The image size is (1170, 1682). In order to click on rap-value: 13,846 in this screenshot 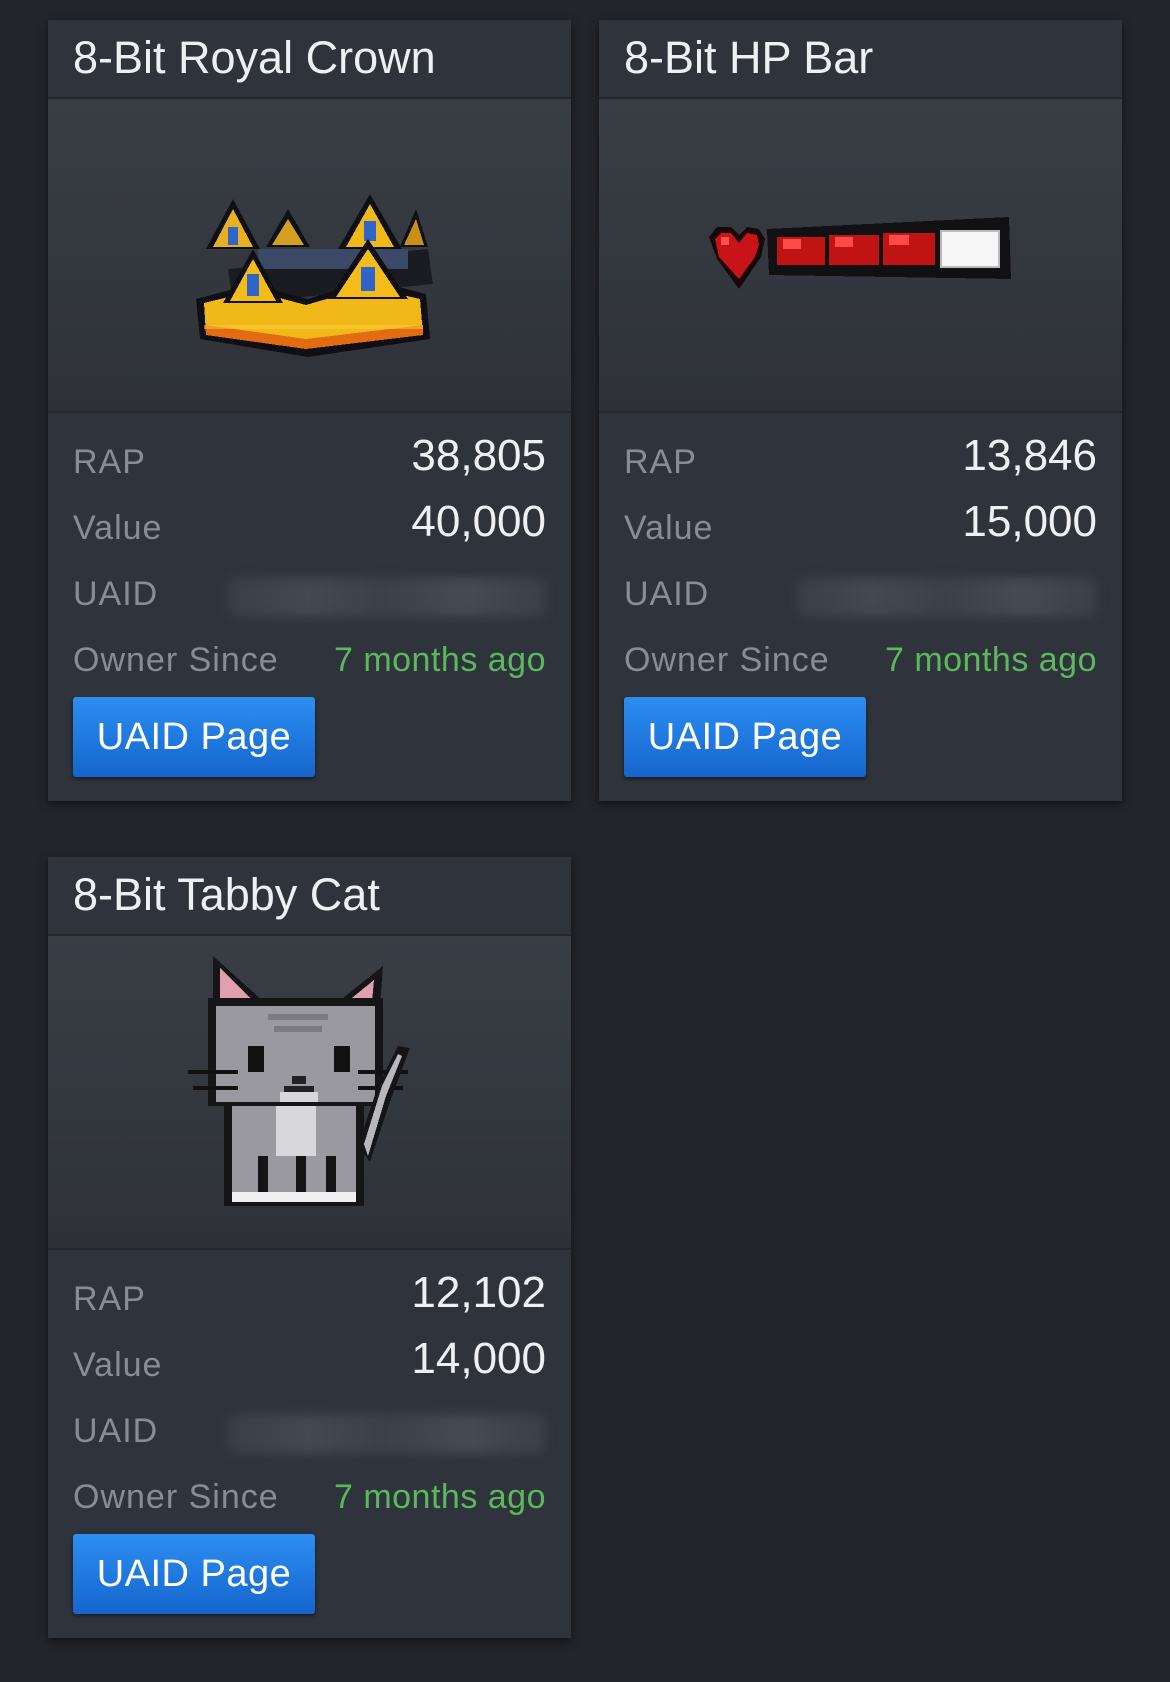, I will do `click(1029, 455)`.